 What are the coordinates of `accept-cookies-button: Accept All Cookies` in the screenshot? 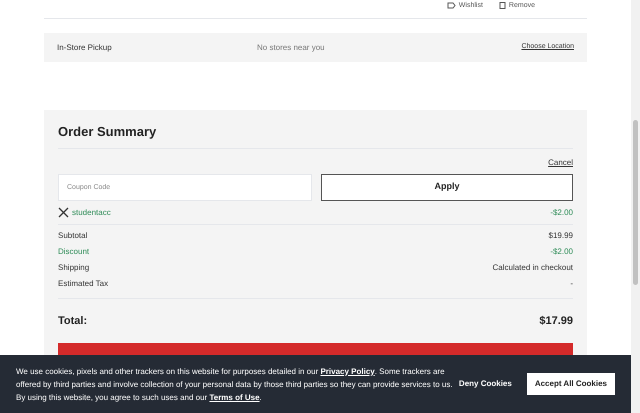 It's located at (570, 384).